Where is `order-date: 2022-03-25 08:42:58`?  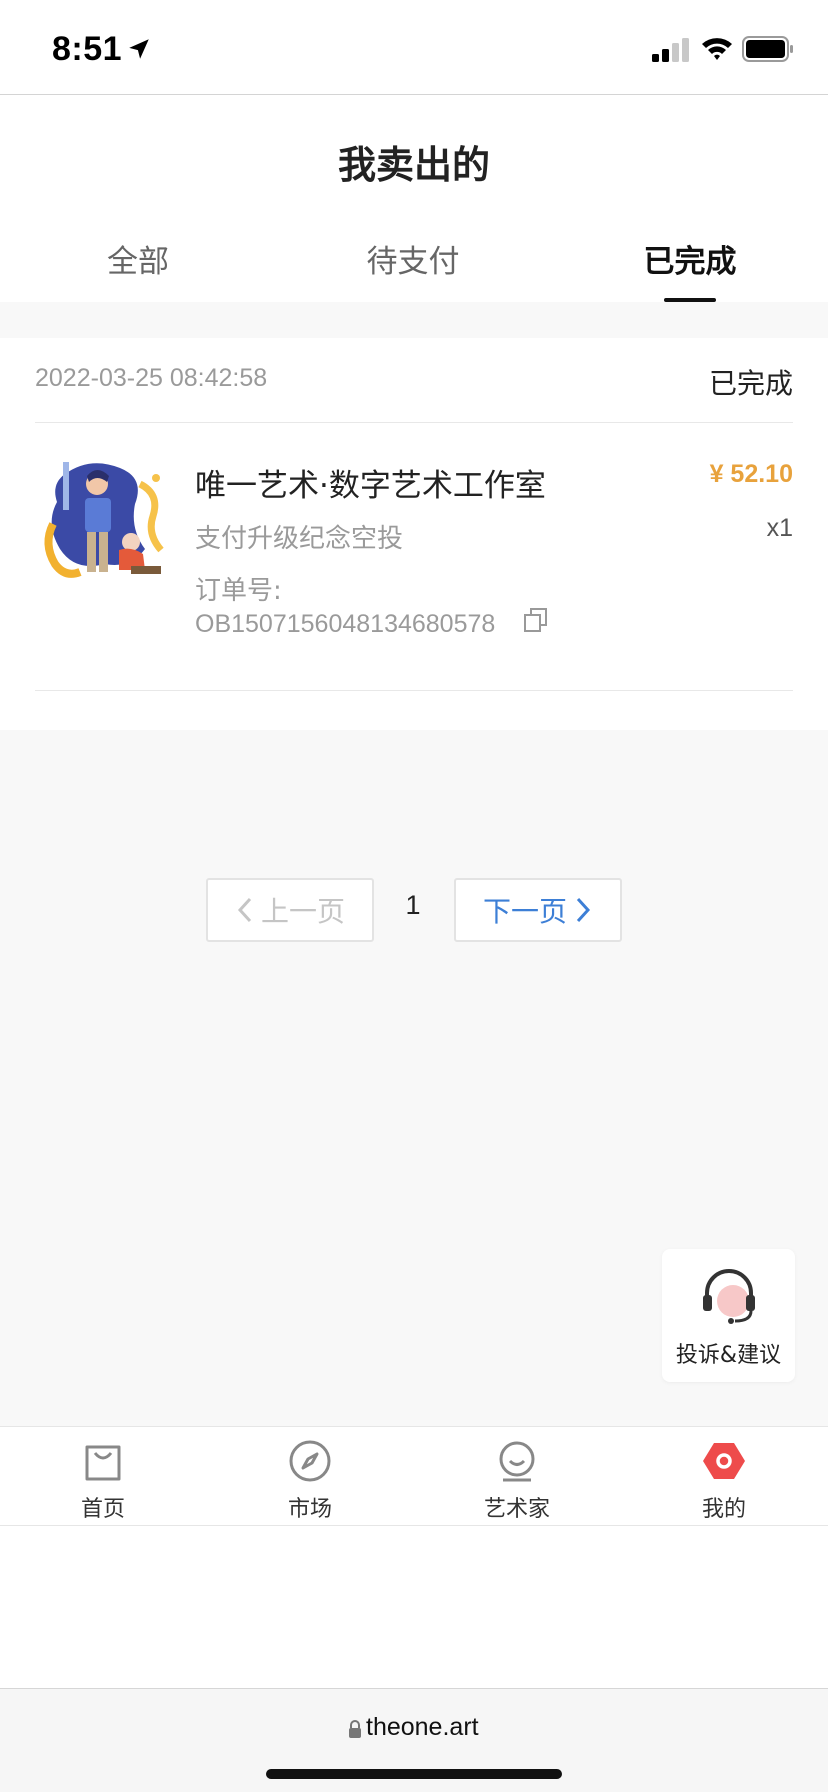 order-date: 2022-03-25 08:42:58 is located at coordinates (151, 378).